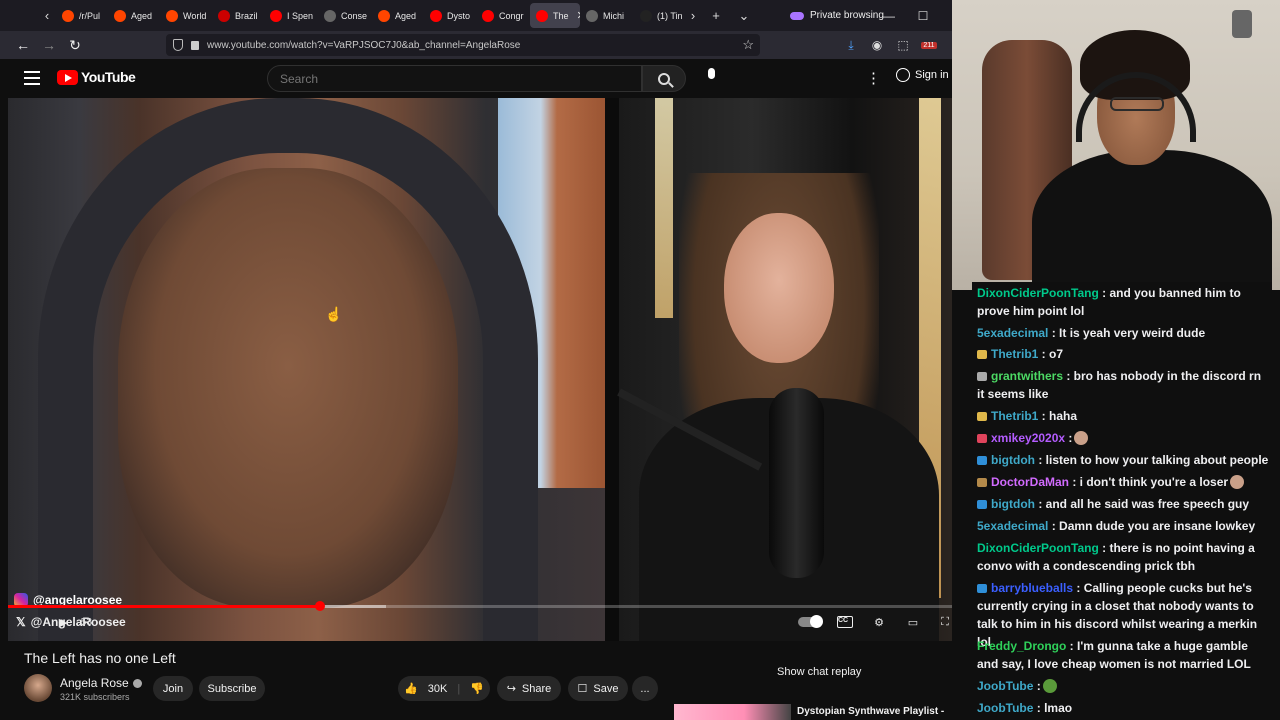 Image resolution: width=1280 pixels, height=720 pixels. I want to click on browser-tab: Michi, so click(607, 15).